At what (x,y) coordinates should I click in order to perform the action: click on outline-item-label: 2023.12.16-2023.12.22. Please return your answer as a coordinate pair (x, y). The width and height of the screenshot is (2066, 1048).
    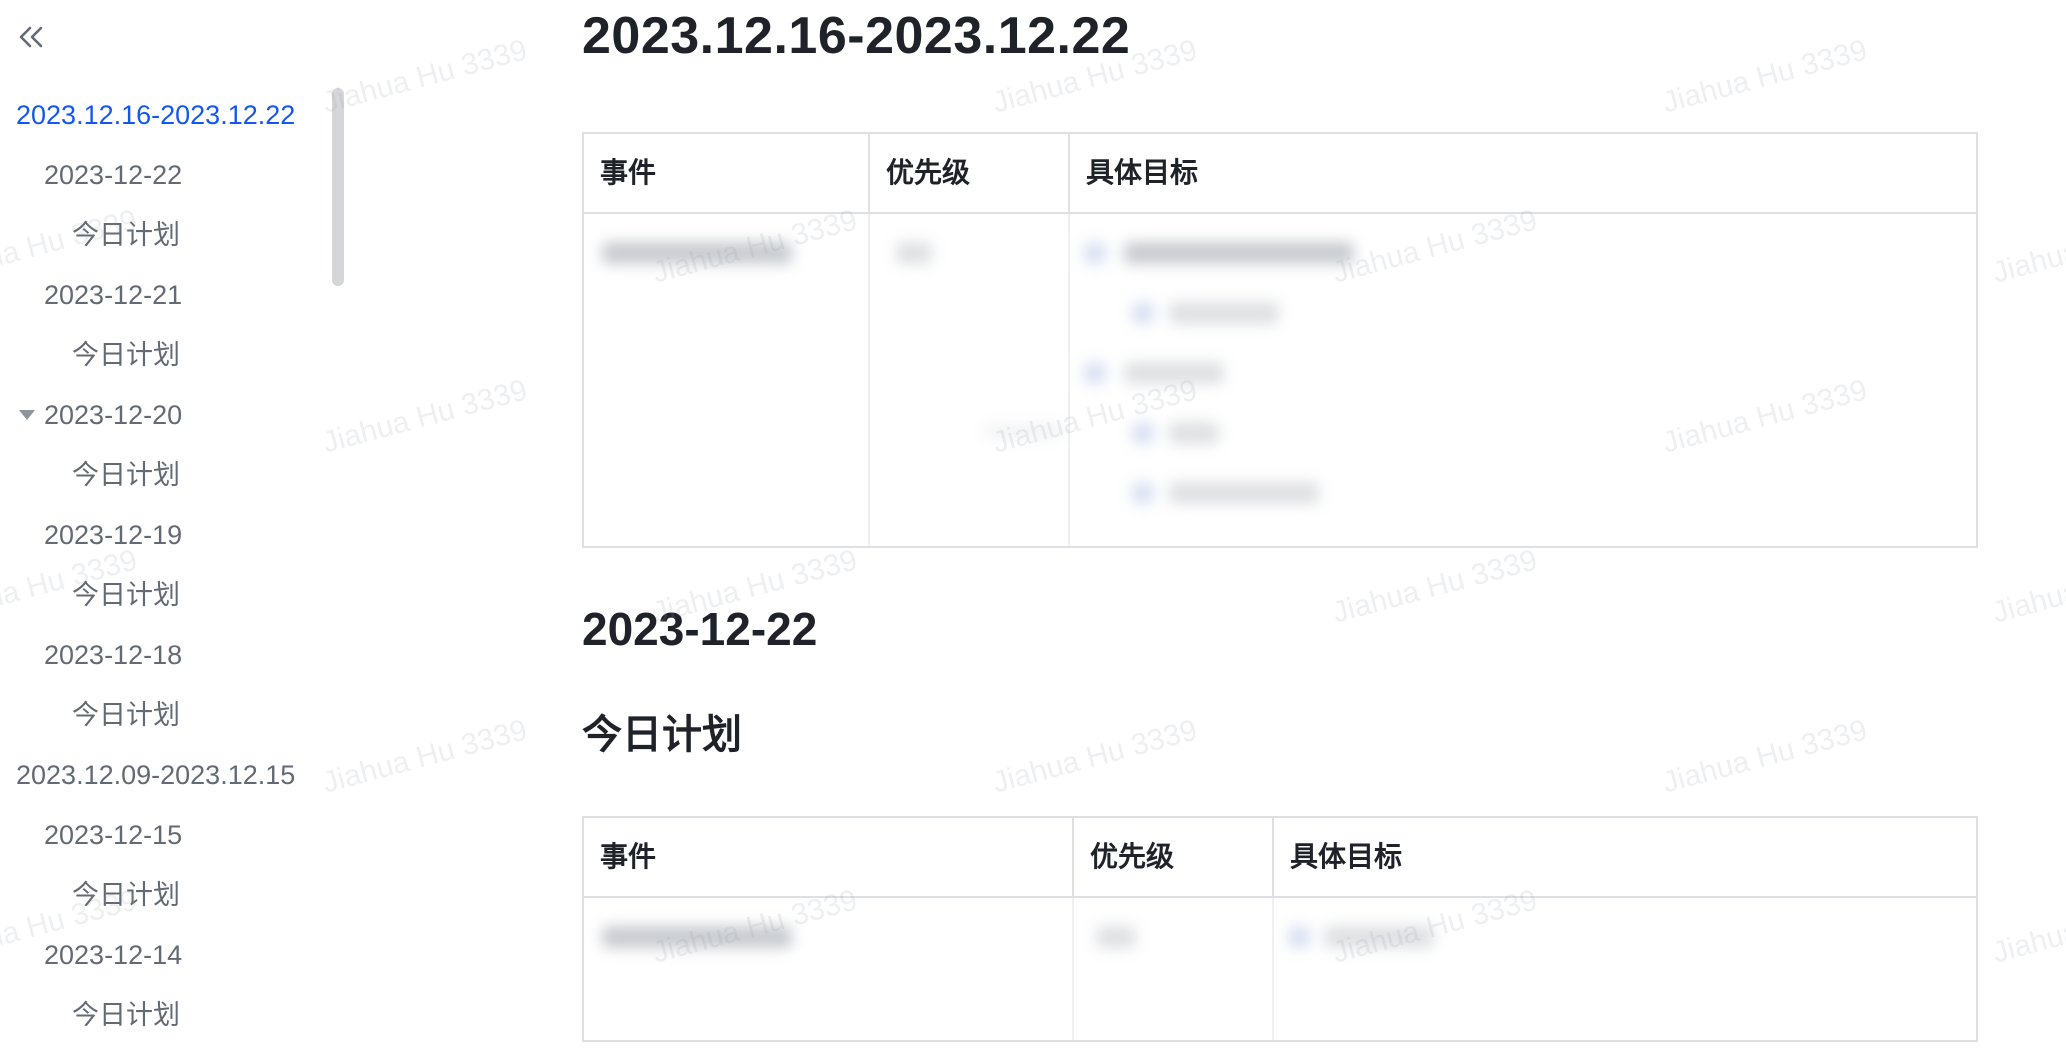
    Looking at the image, I should click on (156, 115).